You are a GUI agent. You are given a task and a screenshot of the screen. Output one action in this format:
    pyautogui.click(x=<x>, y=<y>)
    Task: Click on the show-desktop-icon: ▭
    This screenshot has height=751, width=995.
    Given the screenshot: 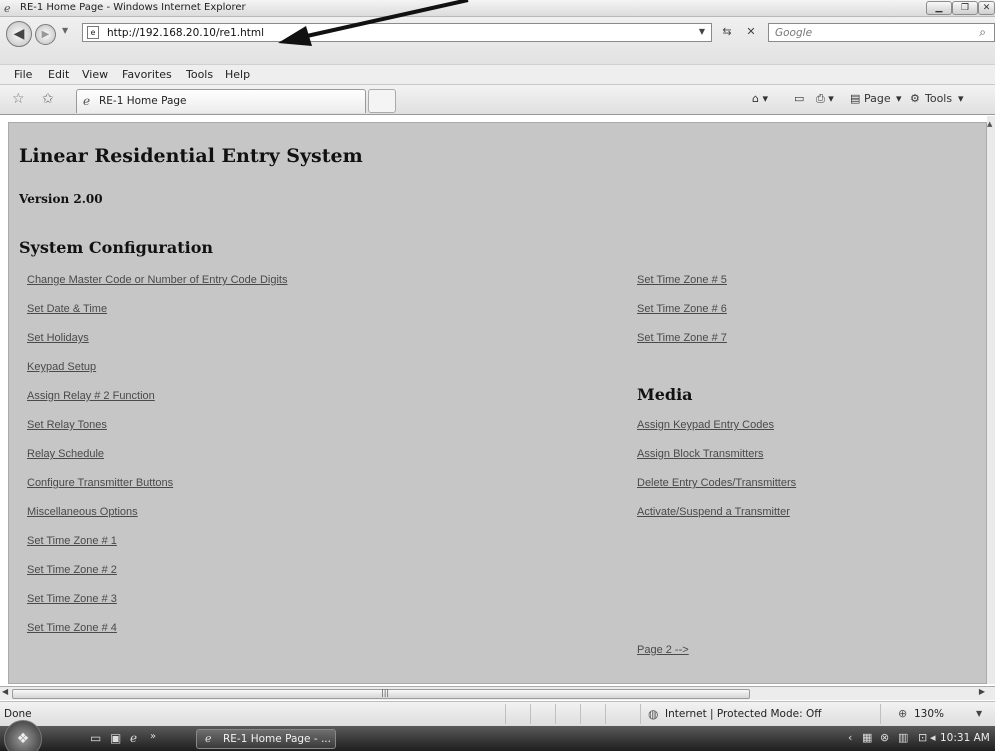 What is the action you would take?
    pyautogui.click(x=95, y=738)
    